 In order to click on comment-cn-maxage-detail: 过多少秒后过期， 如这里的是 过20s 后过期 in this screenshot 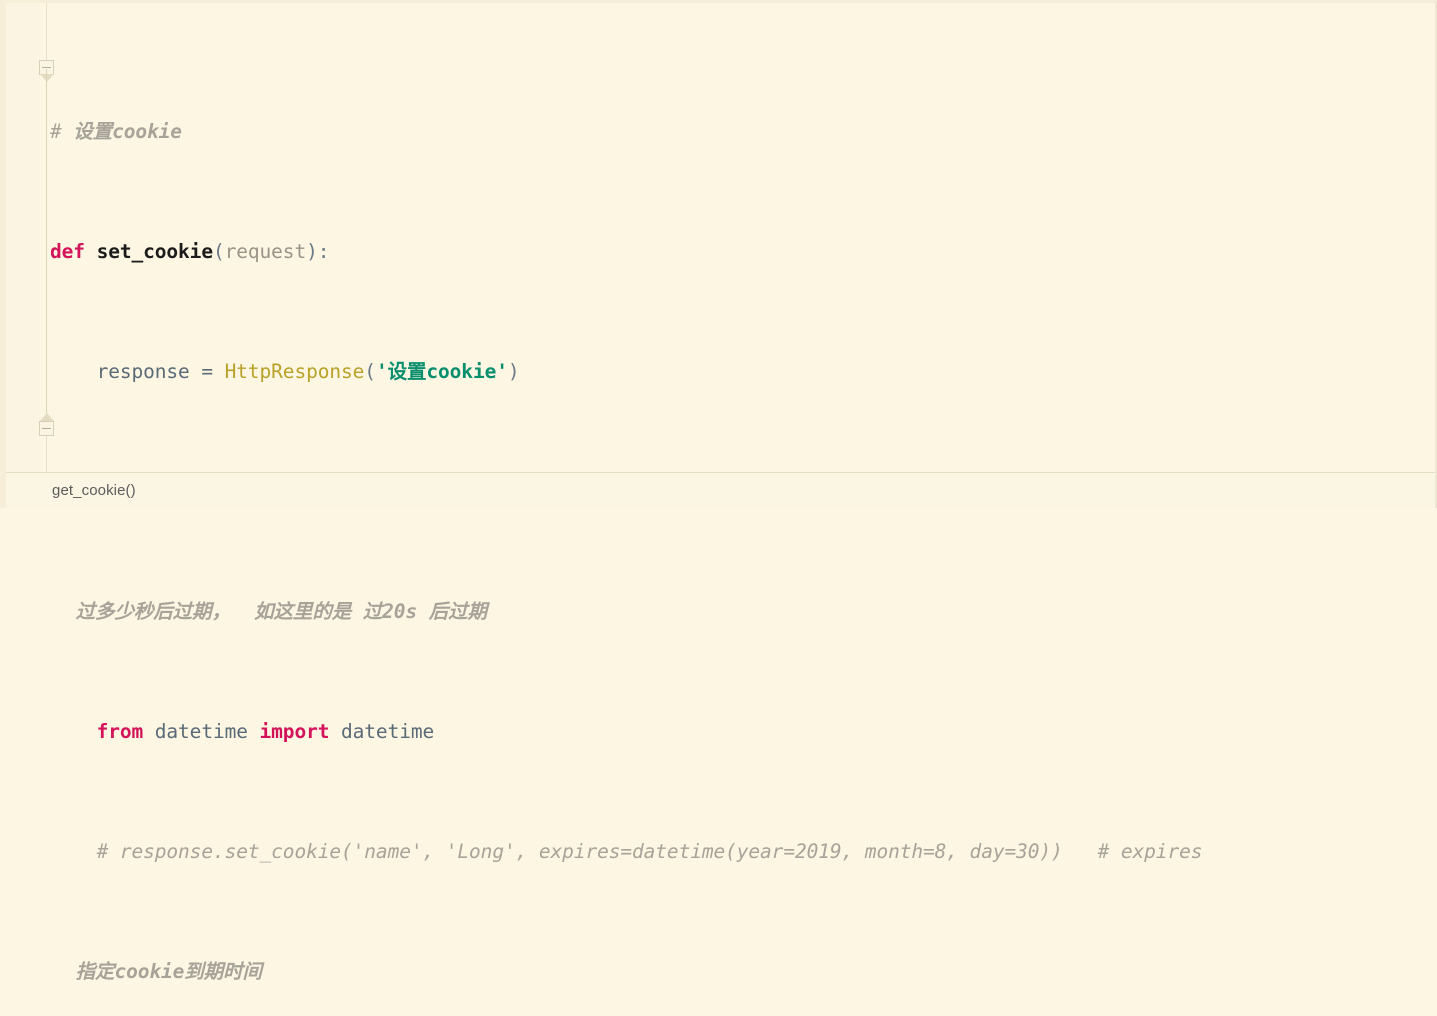, I will do `click(275, 611)`.